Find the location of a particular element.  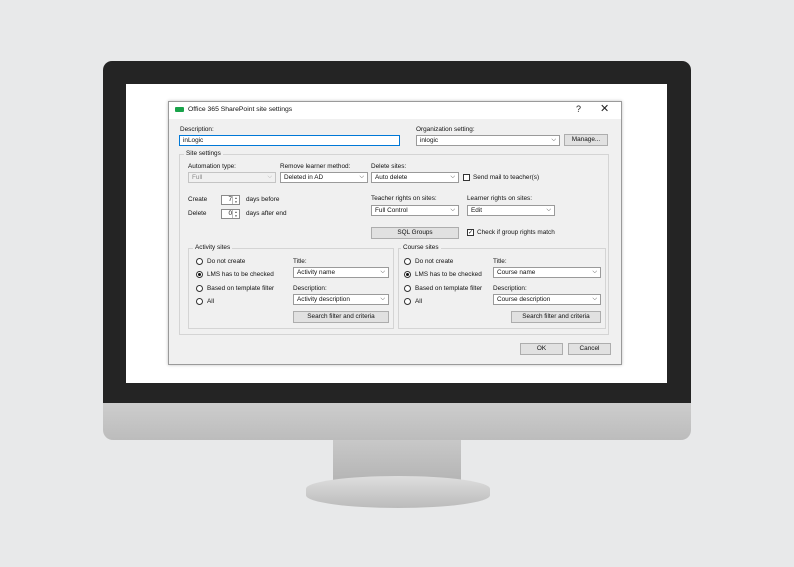

monitor-chin is located at coordinates (397, 421).